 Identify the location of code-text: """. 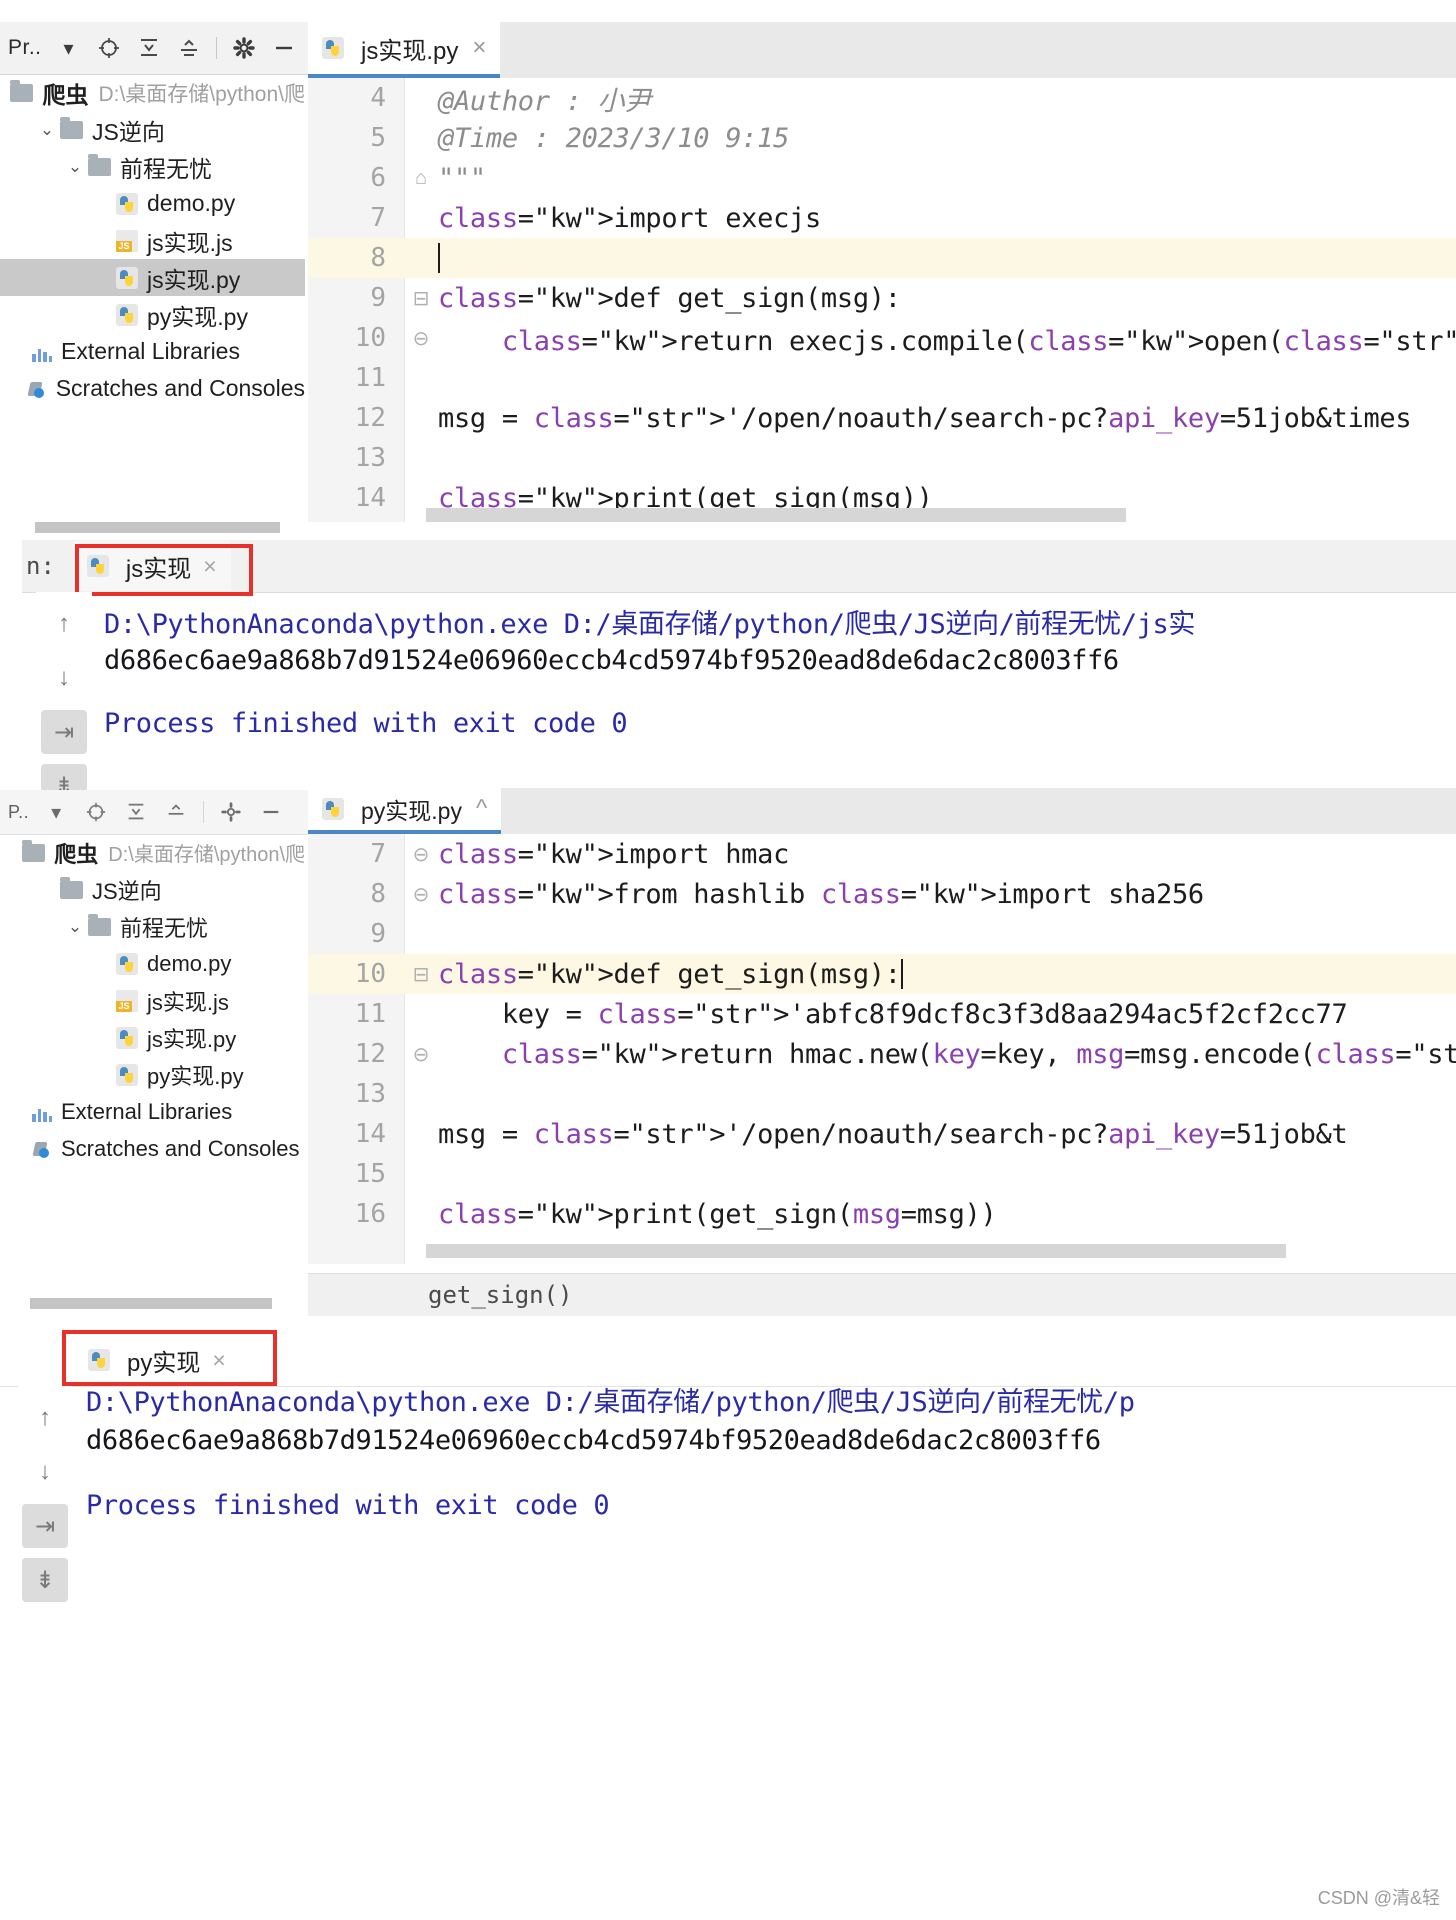
(462, 178).